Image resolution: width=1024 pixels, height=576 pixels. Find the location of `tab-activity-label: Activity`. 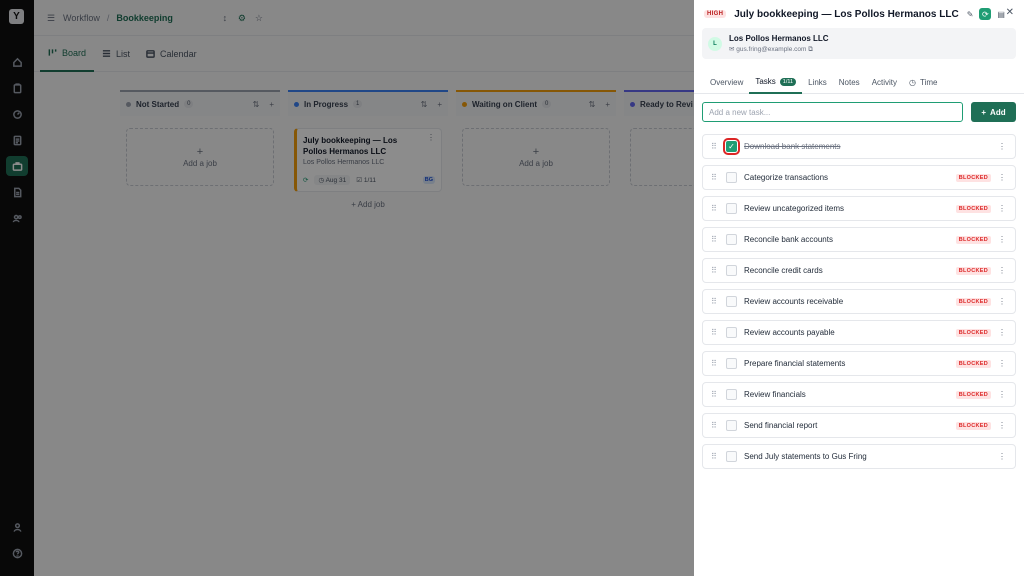

tab-activity-label: Activity is located at coordinates (884, 82).